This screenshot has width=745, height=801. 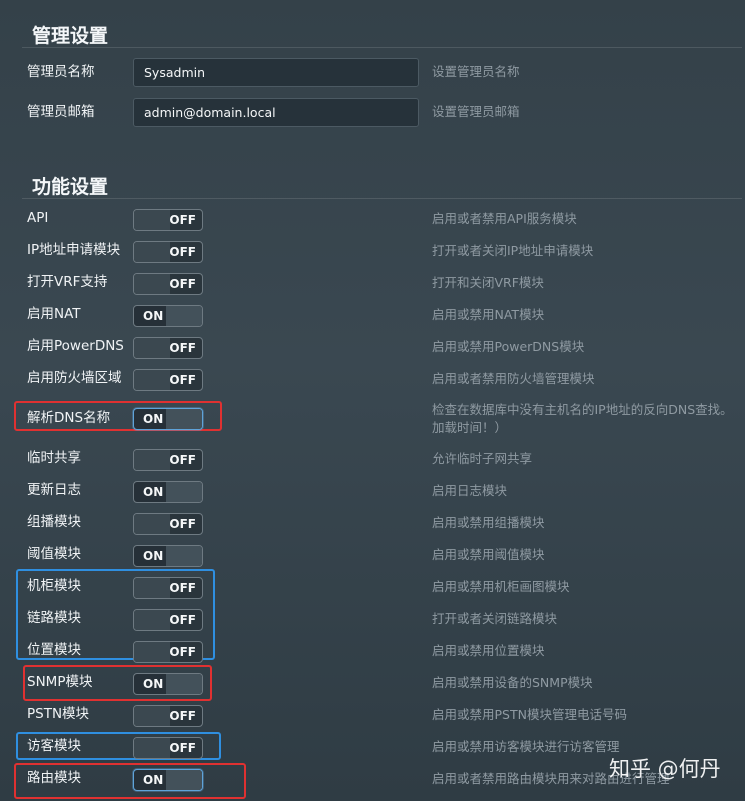 What do you see at coordinates (501, 586) in the screenshot?
I see `feature-hint-rack: 启用或禁用机柜画图模块` at bounding box center [501, 586].